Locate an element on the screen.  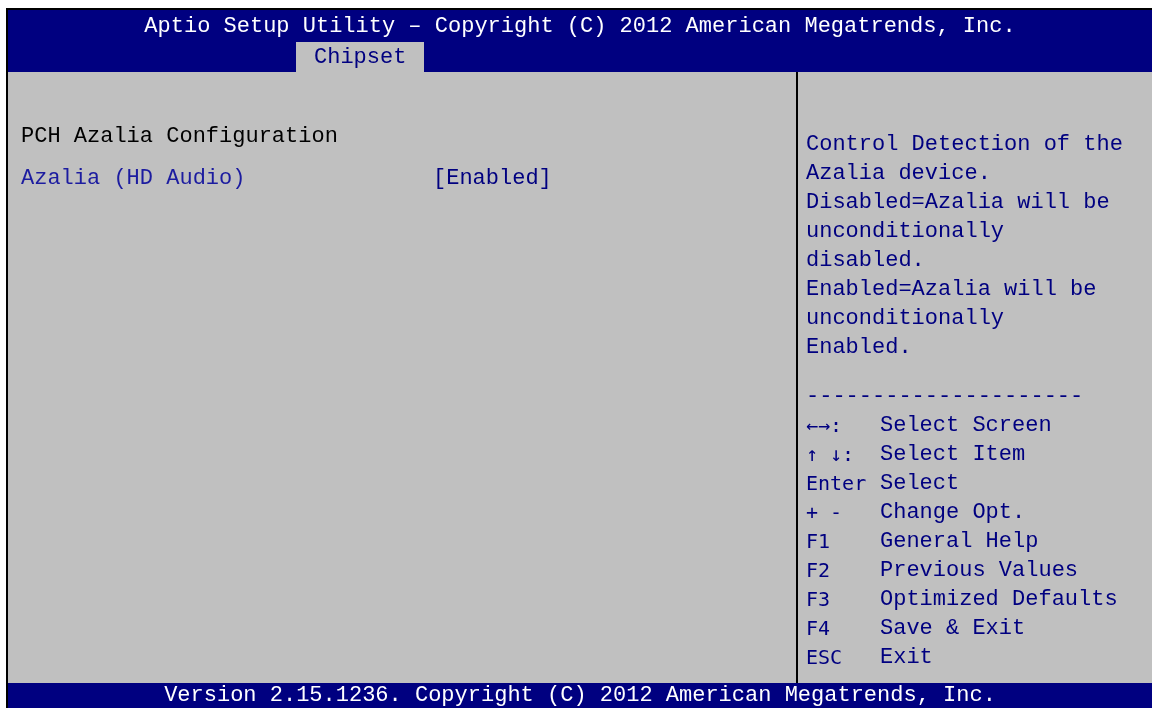
key-action: General Help is located at coordinates (959, 542).